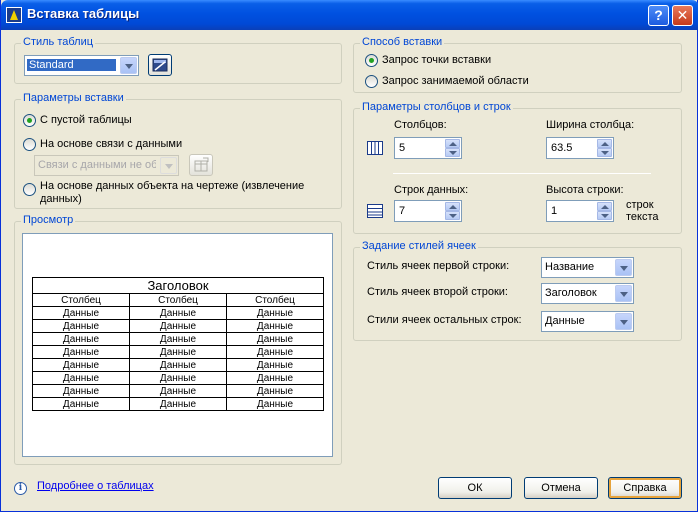 The width and height of the screenshot is (698, 512). Describe the element at coordinates (428, 148) in the screenshot. I see `columns-stepper: 5` at that location.